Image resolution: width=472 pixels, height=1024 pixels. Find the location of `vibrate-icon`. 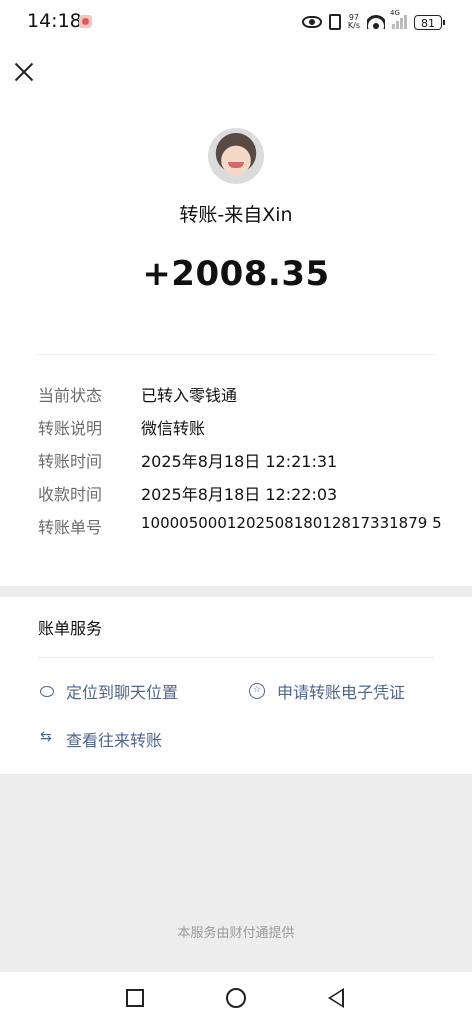

vibrate-icon is located at coordinates (334, 22).